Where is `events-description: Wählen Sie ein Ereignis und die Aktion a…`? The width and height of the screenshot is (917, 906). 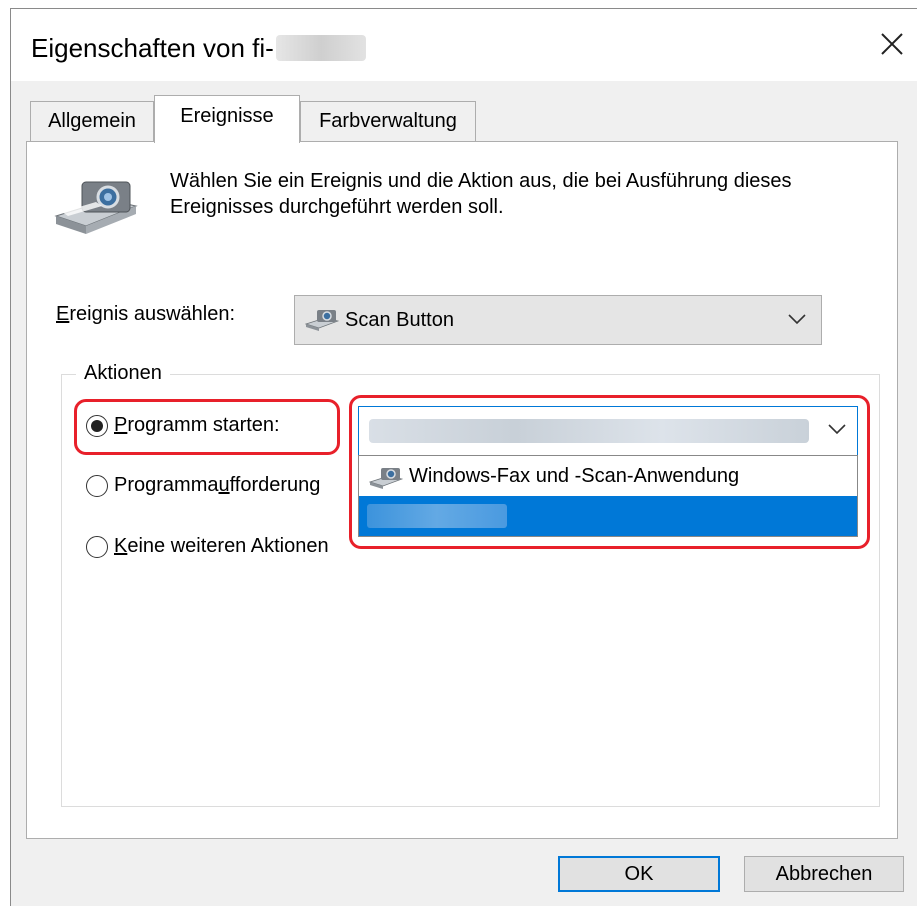
events-description: Wählen Sie ein Ereignis und die Aktion a… is located at coordinates (481, 194).